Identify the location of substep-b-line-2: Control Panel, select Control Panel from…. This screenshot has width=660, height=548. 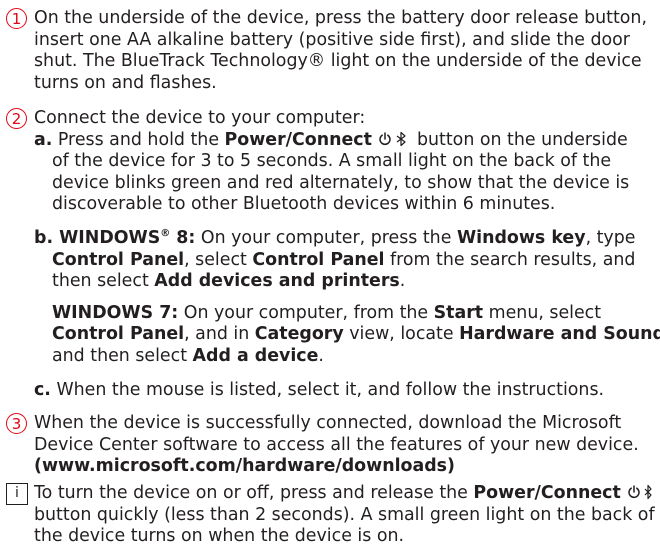
(356, 261).